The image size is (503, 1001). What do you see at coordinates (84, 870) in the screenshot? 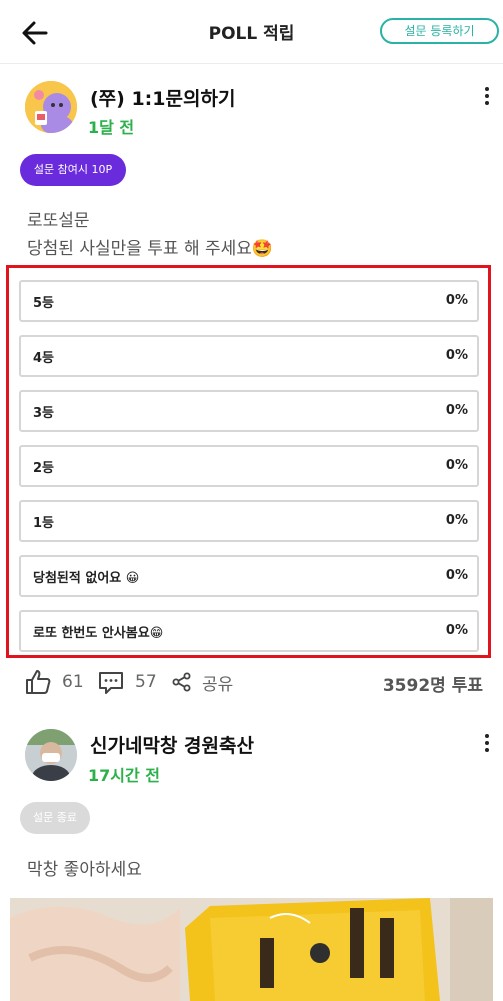
I see `post-text-line: 막창 좋아하세요` at bounding box center [84, 870].